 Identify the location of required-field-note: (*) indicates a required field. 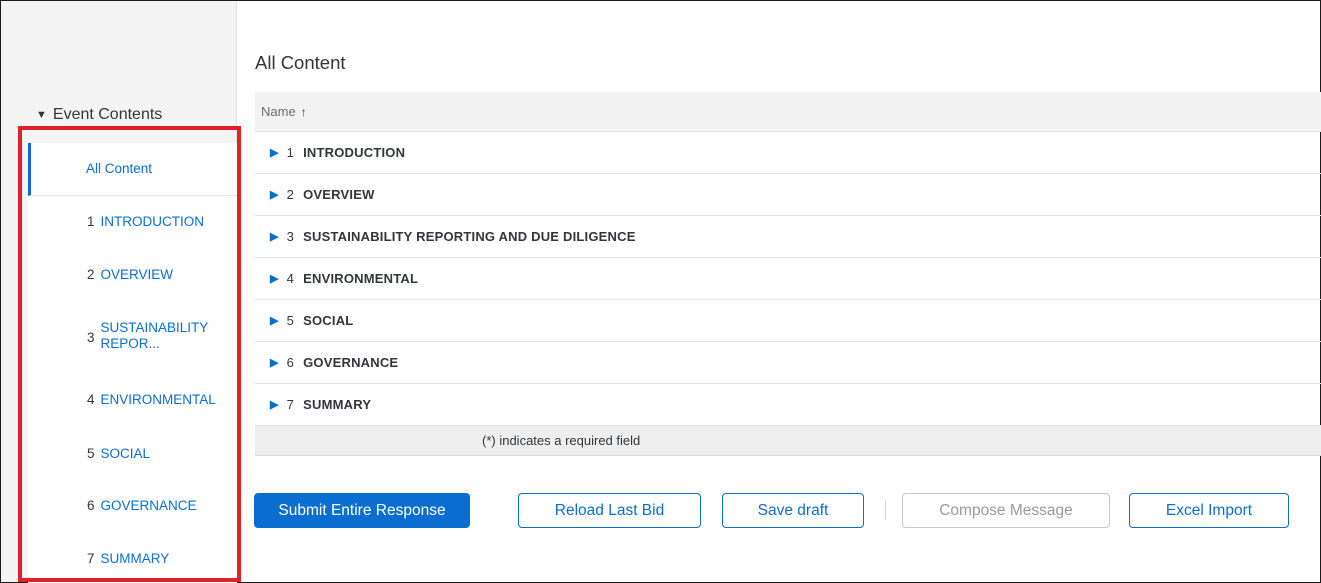
(788, 441).